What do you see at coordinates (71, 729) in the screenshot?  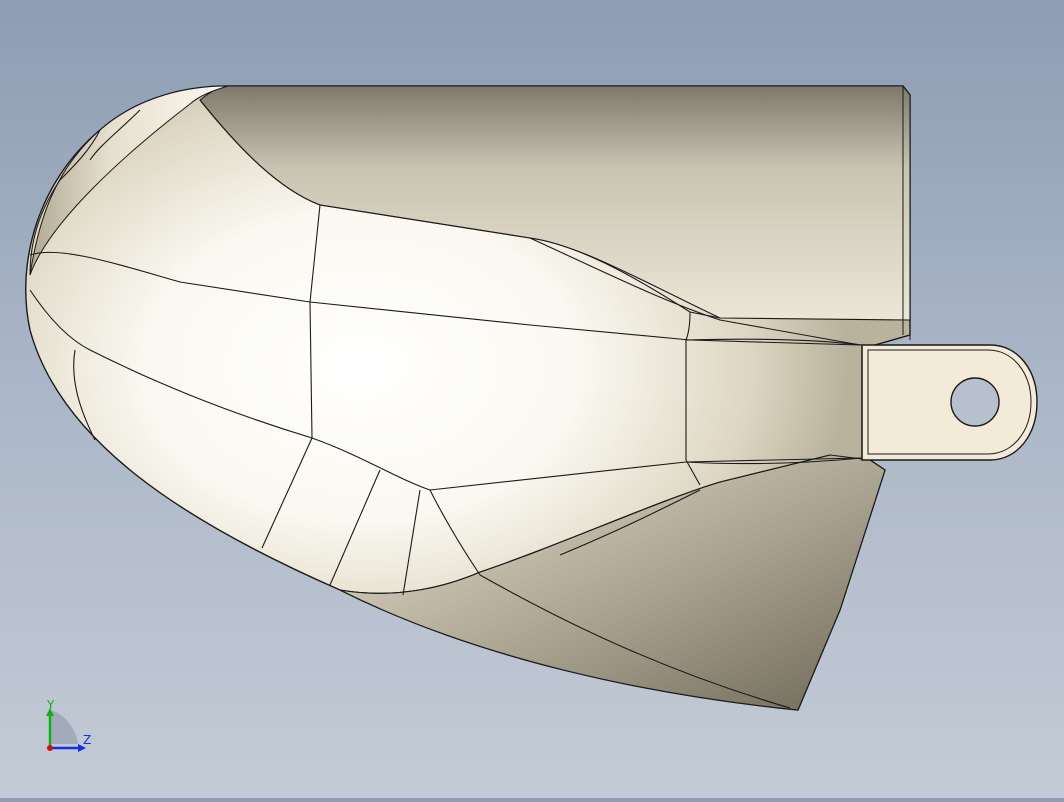 I see `reference-triad: Y Z` at bounding box center [71, 729].